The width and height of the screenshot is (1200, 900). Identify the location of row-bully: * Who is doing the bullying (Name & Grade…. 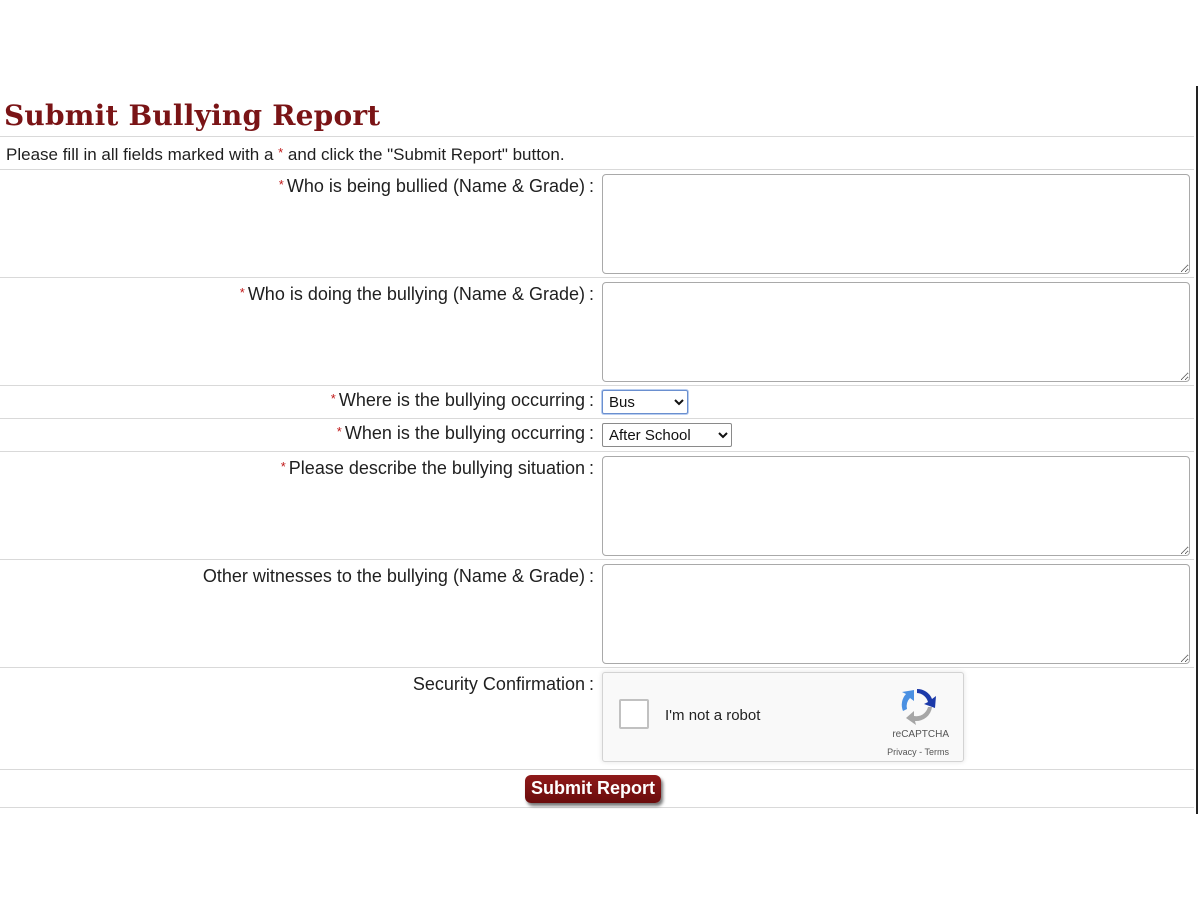
(597, 332).